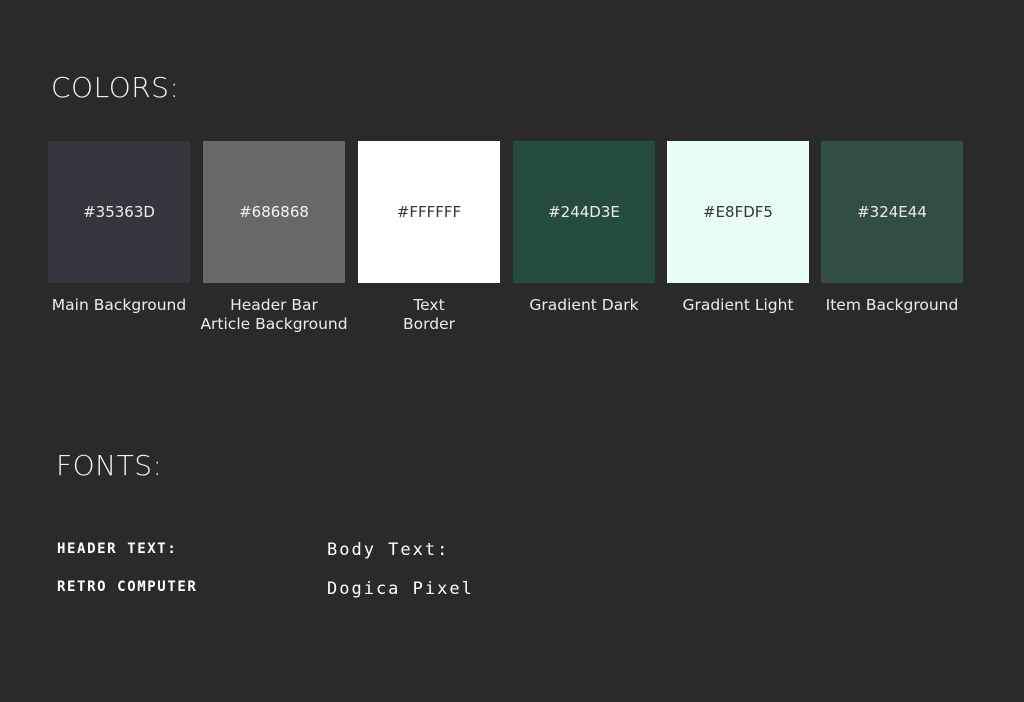 The image size is (1024, 702). I want to click on color-swatch: #686868 Header Bar Article Background, so click(274, 237).